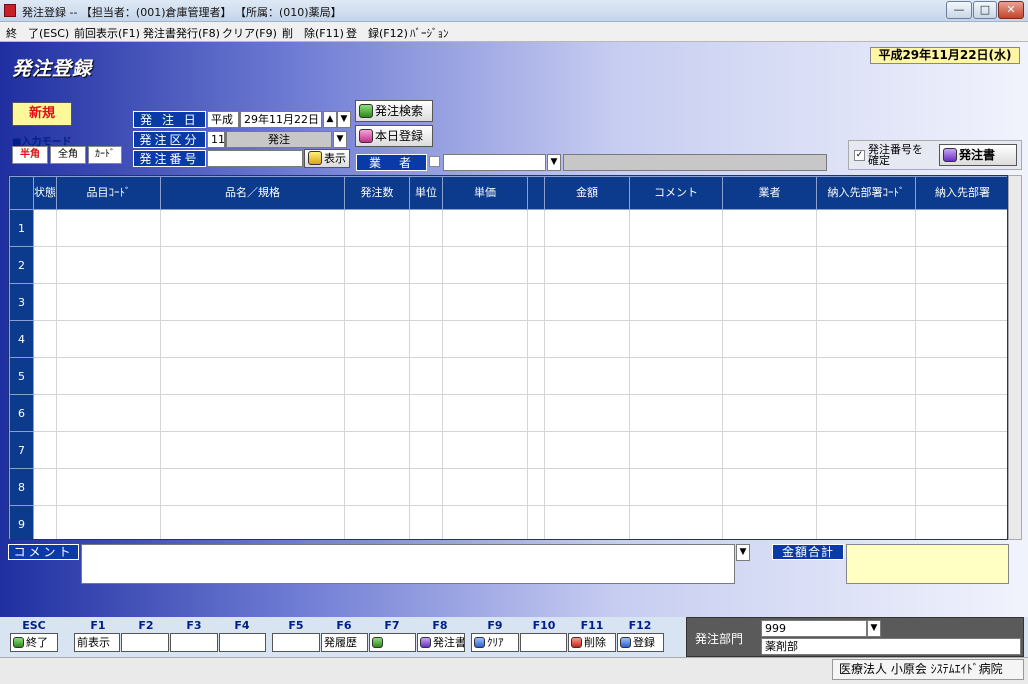 Image resolution: width=1028 pixels, height=684 pixels. What do you see at coordinates (554, 162) in the screenshot?
I see `vendor-dropdown-icon: ▼` at bounding box center [554, 162].